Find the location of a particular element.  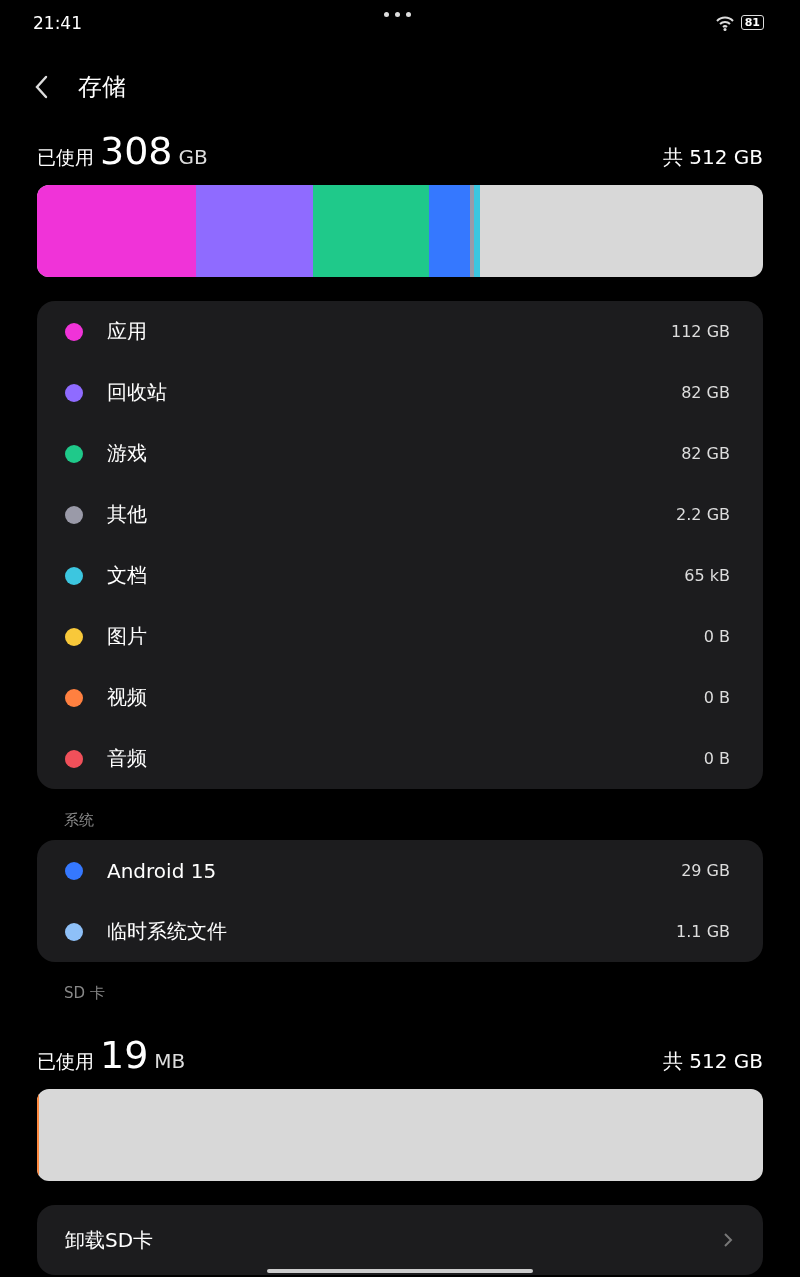

back-icon is located at coordinates (41, 87).